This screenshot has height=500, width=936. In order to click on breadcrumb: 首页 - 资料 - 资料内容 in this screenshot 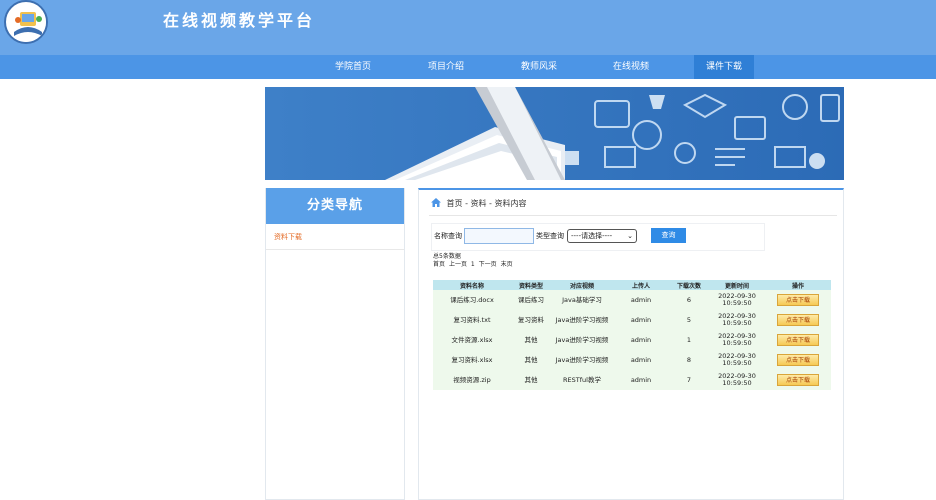, I will do `click(479, 203)`.